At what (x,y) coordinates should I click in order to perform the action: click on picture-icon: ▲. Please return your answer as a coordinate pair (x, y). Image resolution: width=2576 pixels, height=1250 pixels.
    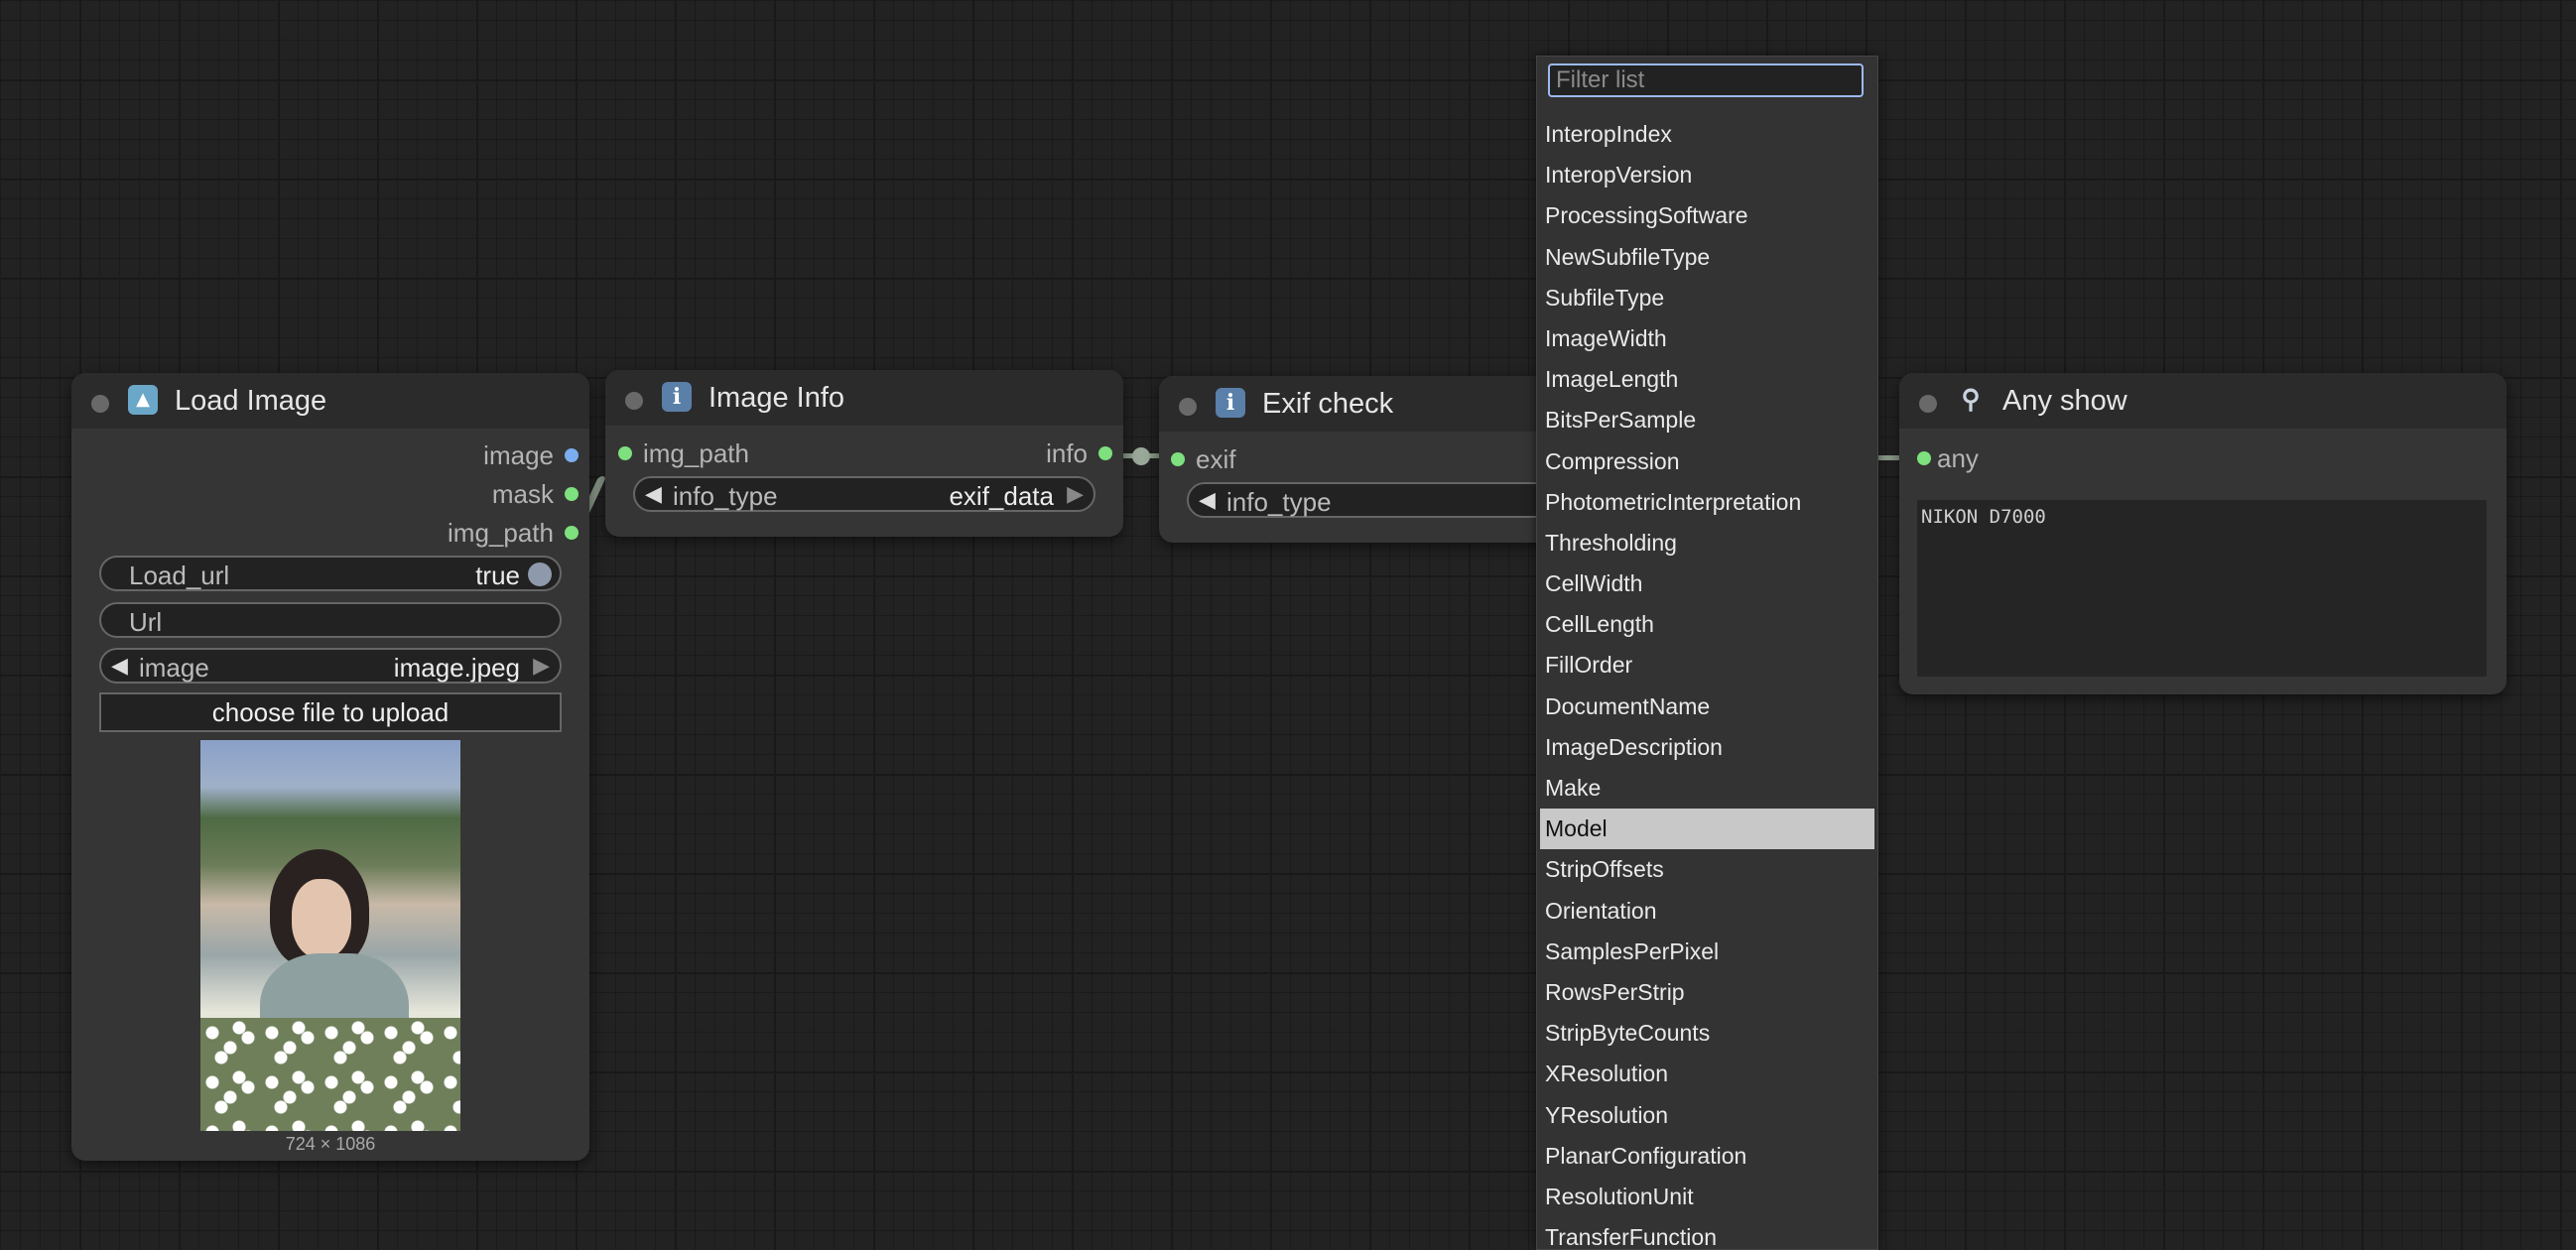
    Looking at the image, I should click on (143, 400).